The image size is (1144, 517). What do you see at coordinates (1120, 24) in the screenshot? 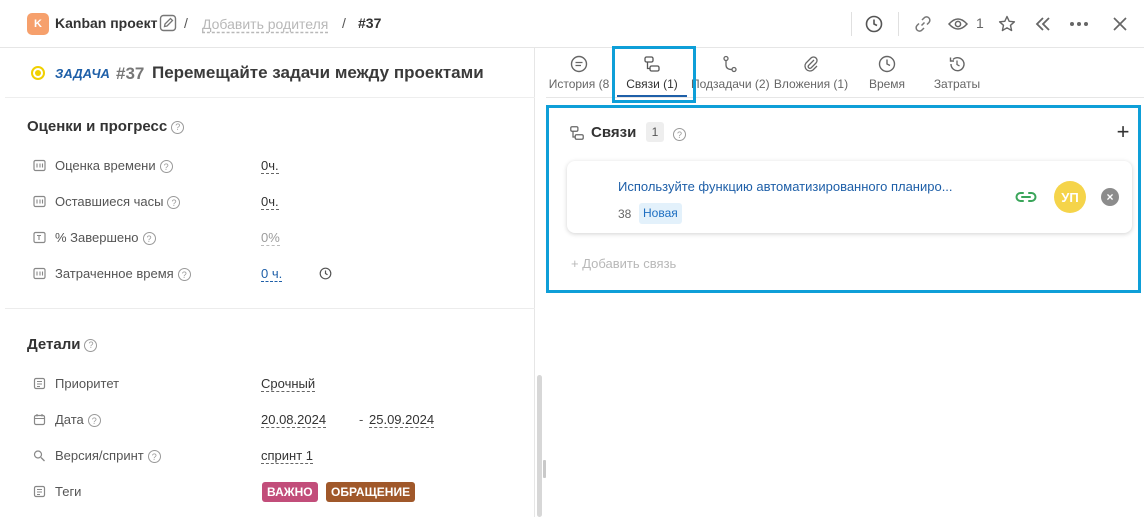
I see `close-icon` at bounding box center [1120, 24].